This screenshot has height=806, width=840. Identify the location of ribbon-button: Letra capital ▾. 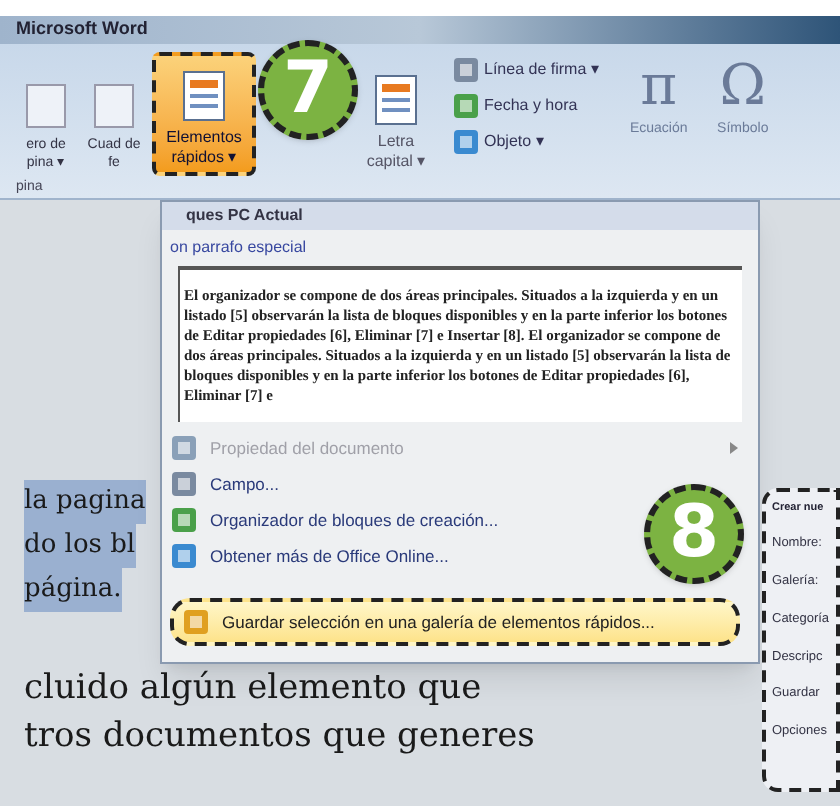
(396, 114).